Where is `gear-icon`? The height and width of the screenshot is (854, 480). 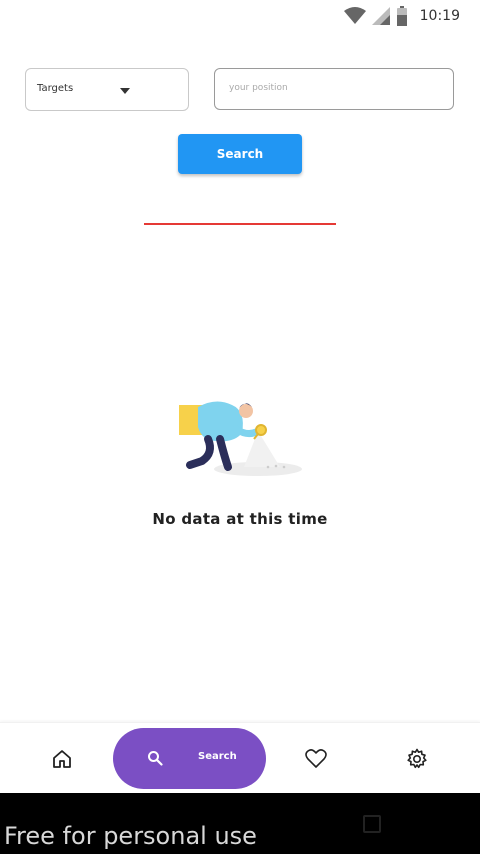
gear-icon is located at coordinates (417, 758).